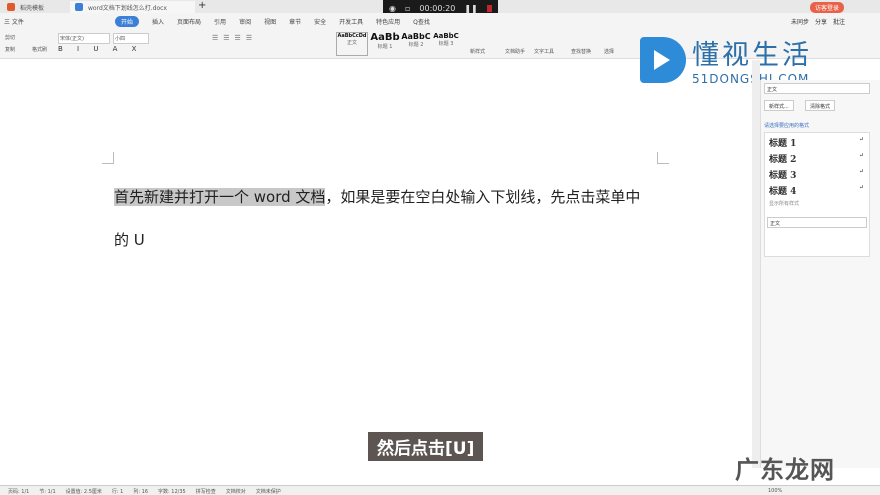 This screenshot has width=880, height=495. I want to click on menu-home: 开始, so click(127, 21).